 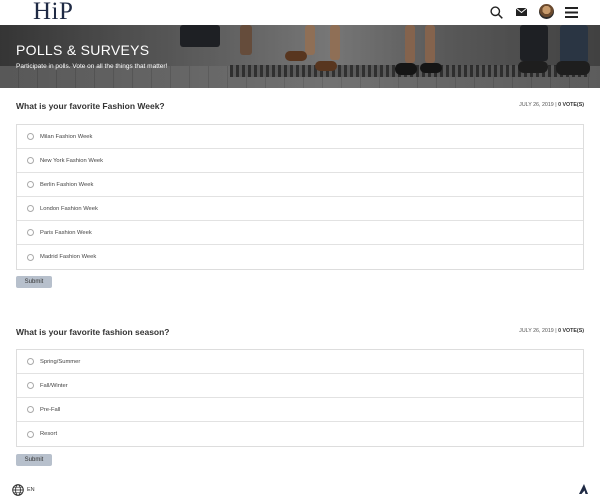 I want to click on language-selector: EN, so click(x=23, y=490).